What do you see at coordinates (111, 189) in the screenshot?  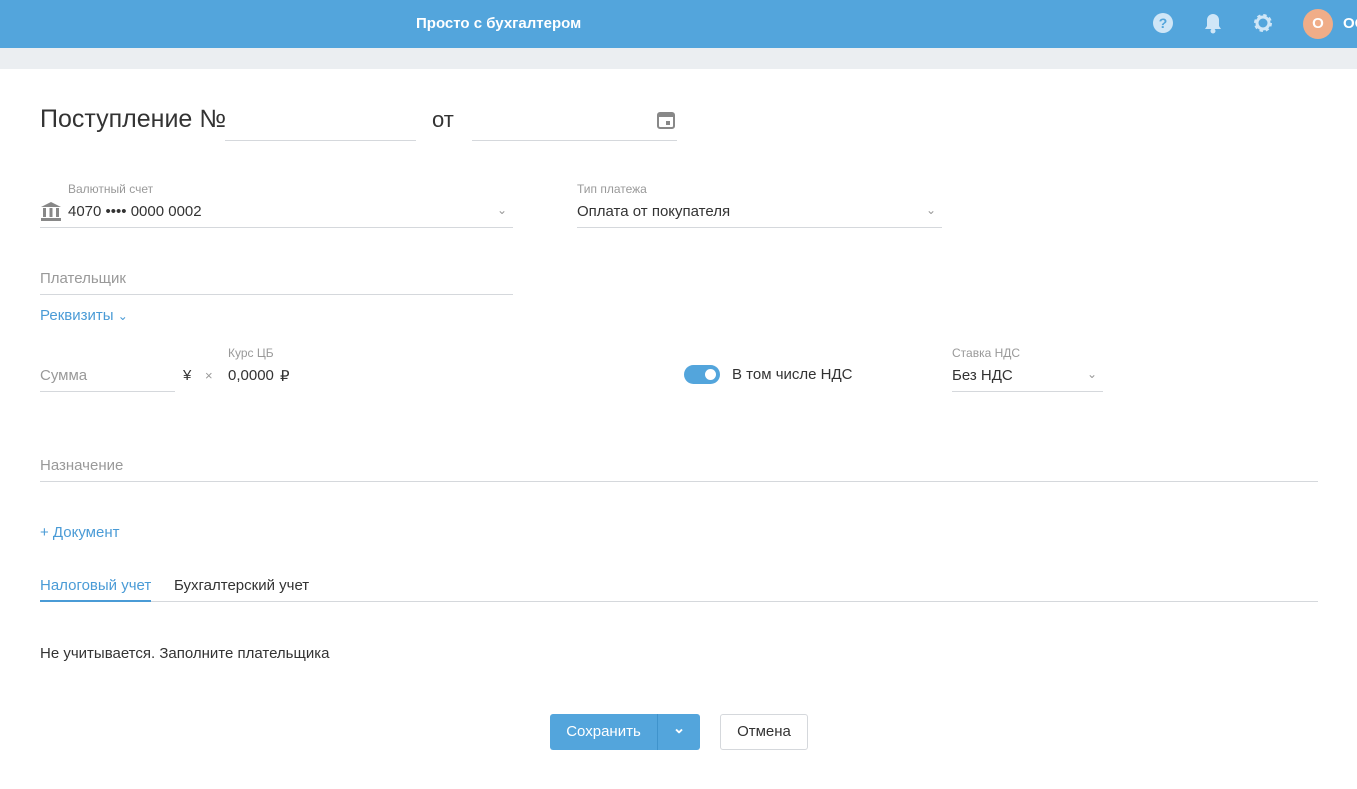 I see `account-label: Валютный счет` at bounding box center [111, 189].